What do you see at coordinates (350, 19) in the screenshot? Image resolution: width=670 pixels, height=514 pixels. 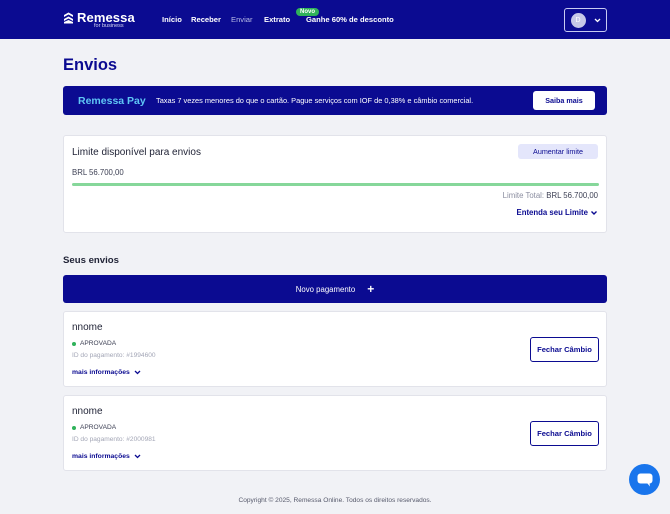 I see `nav-desconto: Ganhe 60% de desconto` at bounding box center [350, 19].